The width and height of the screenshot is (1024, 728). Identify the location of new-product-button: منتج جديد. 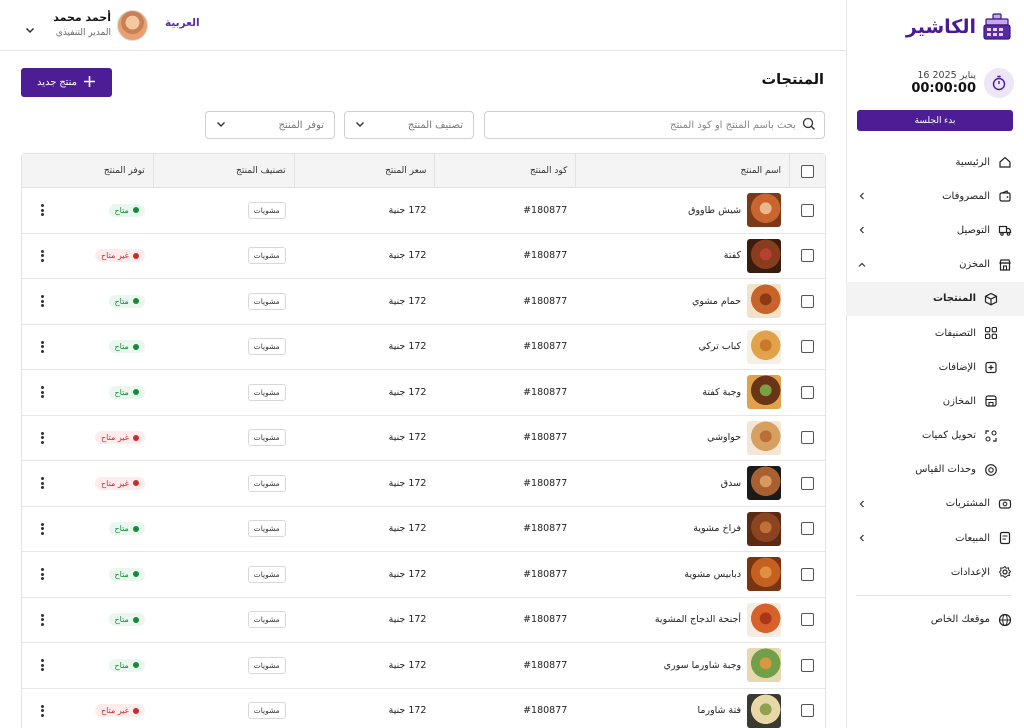
(66, 82).